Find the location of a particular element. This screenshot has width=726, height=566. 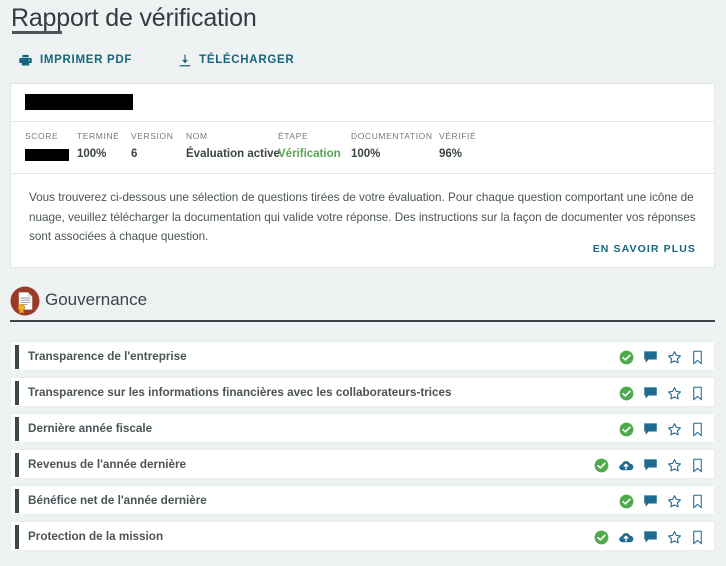

meta-value-termine: 100% is located at coordinates (92, 154).